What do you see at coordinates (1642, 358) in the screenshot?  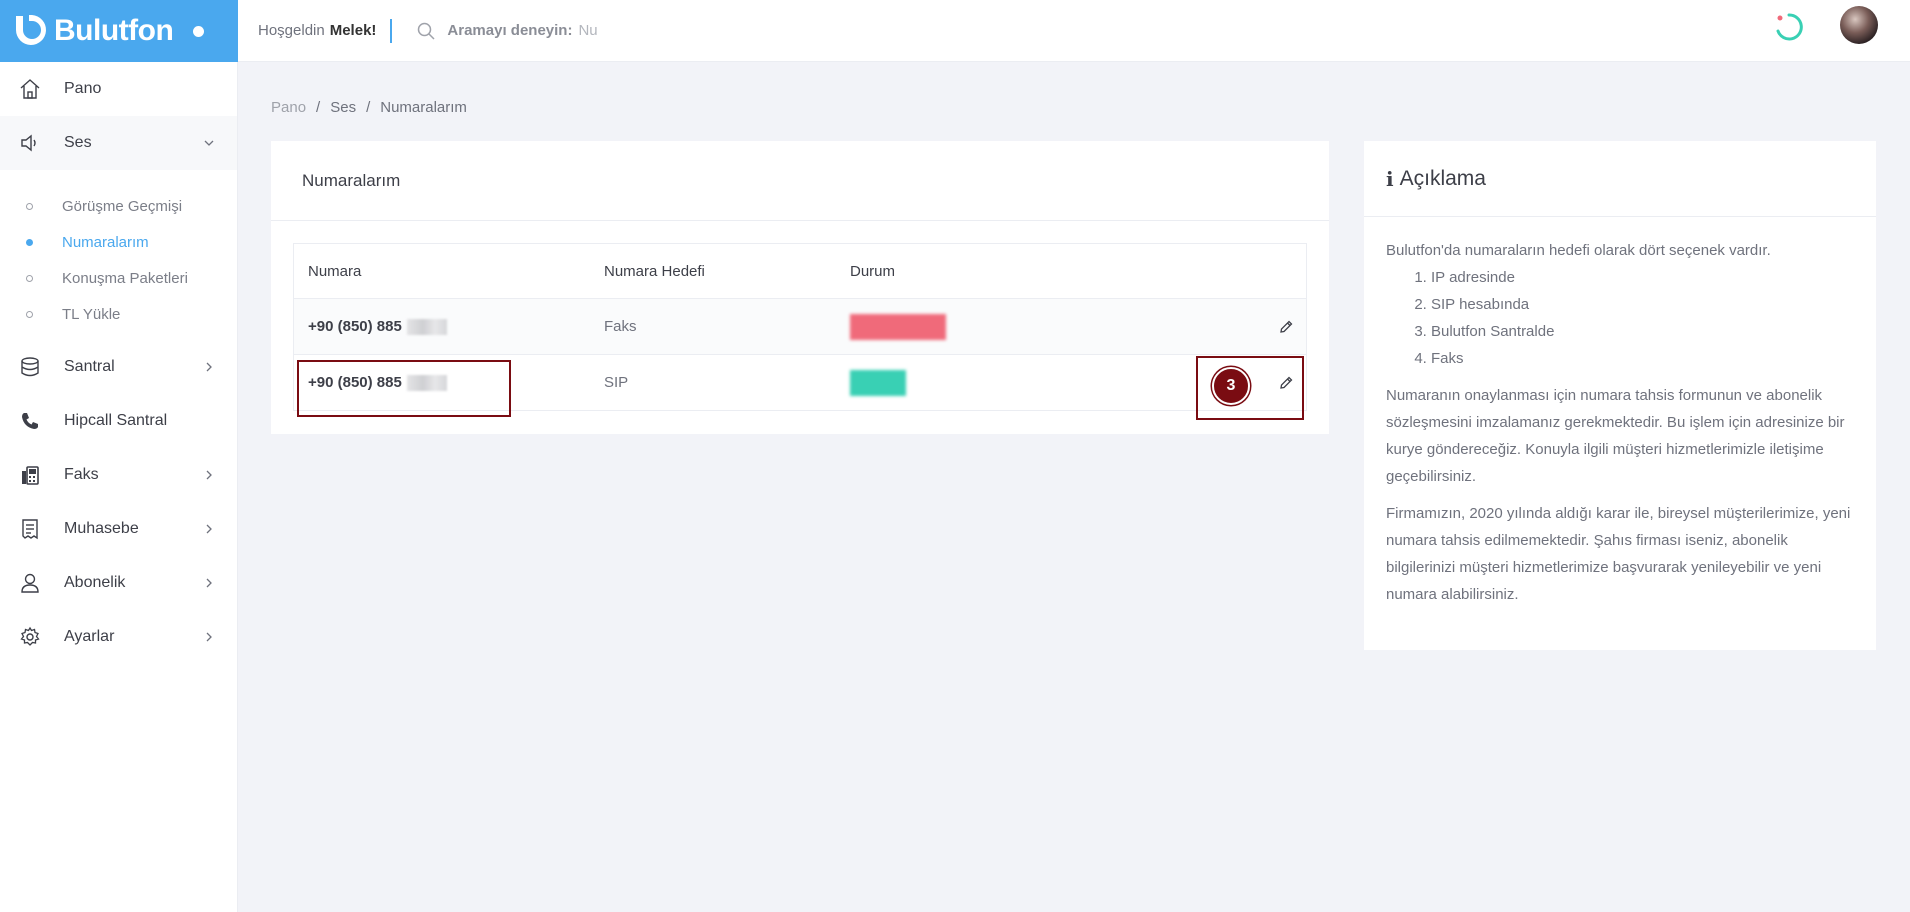 I see `option-item: Faks` at bounding box center [1642, 358].